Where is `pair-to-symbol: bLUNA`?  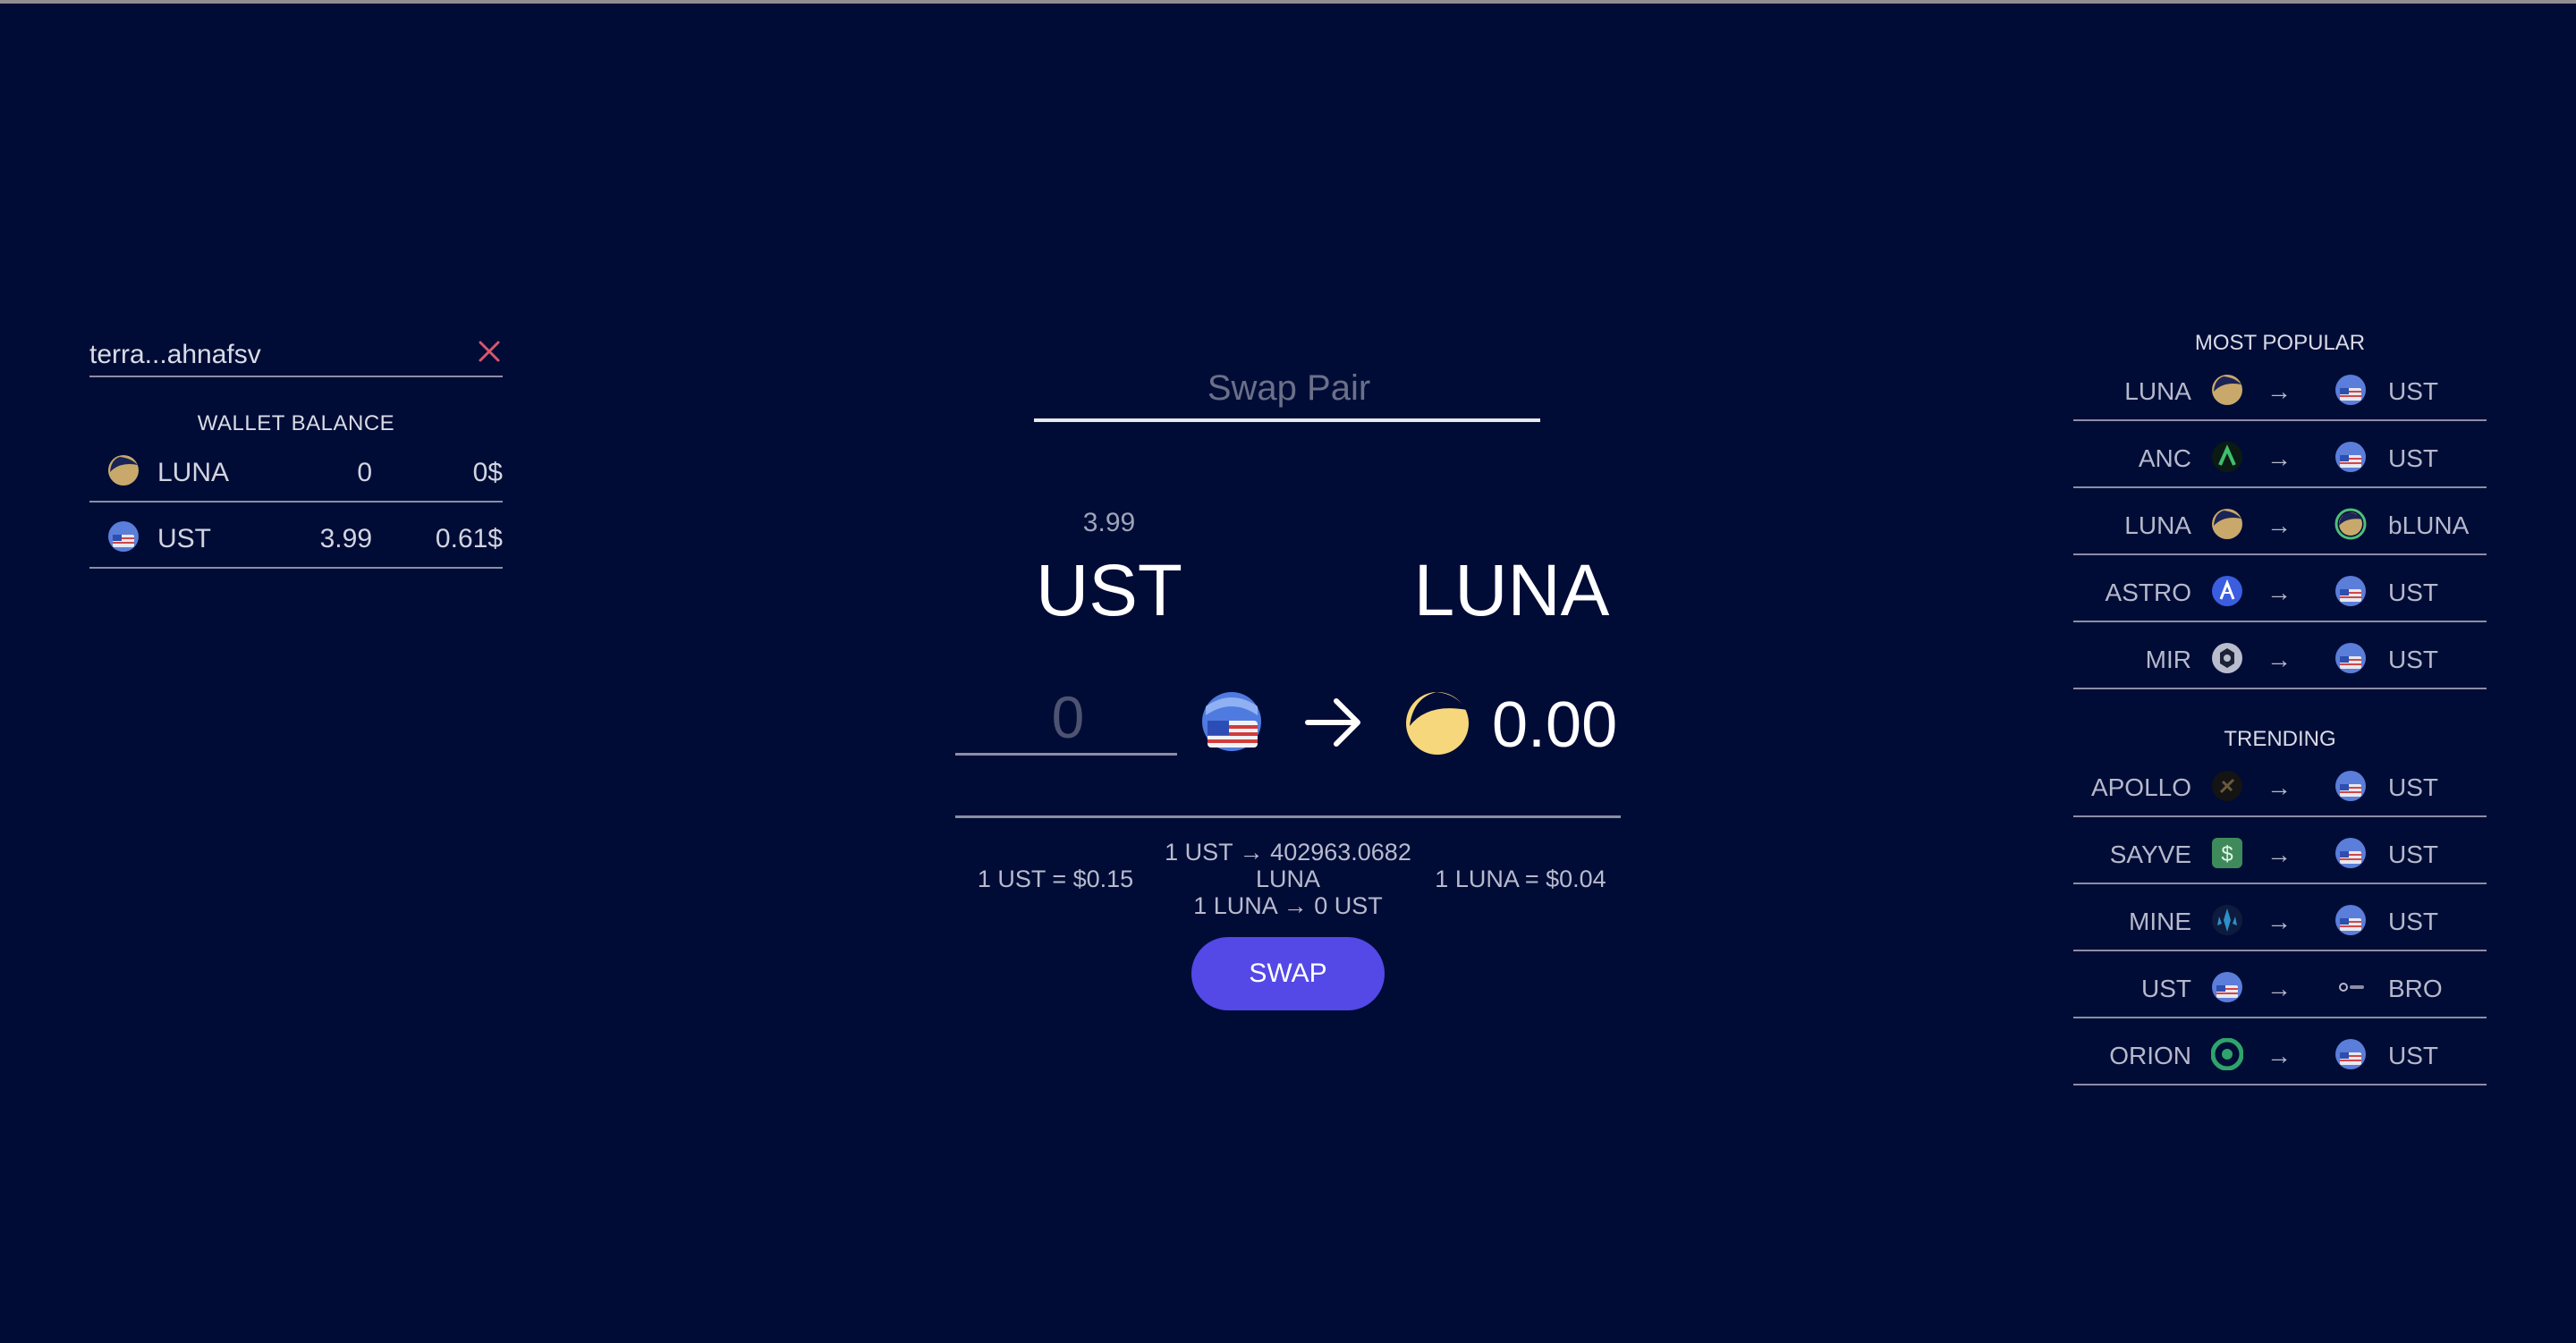 pair-to-symbol: bLUNA is located at coordinates (2429, 525).